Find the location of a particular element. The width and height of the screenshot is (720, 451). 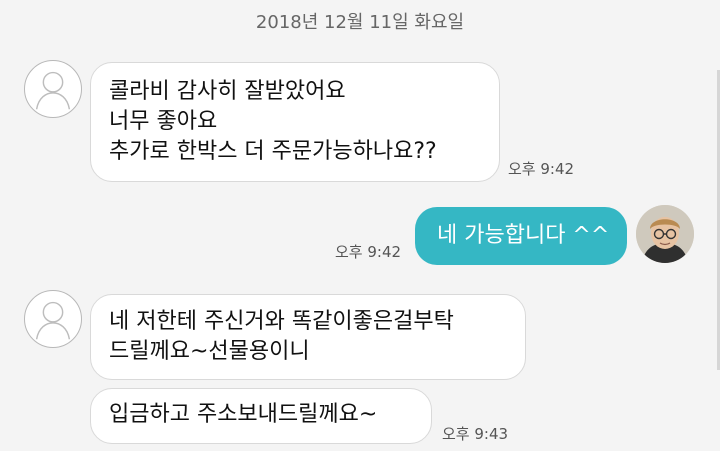

message-line: 입금하고 주소보내드릴께요~ is located at coordinates (243, 414).